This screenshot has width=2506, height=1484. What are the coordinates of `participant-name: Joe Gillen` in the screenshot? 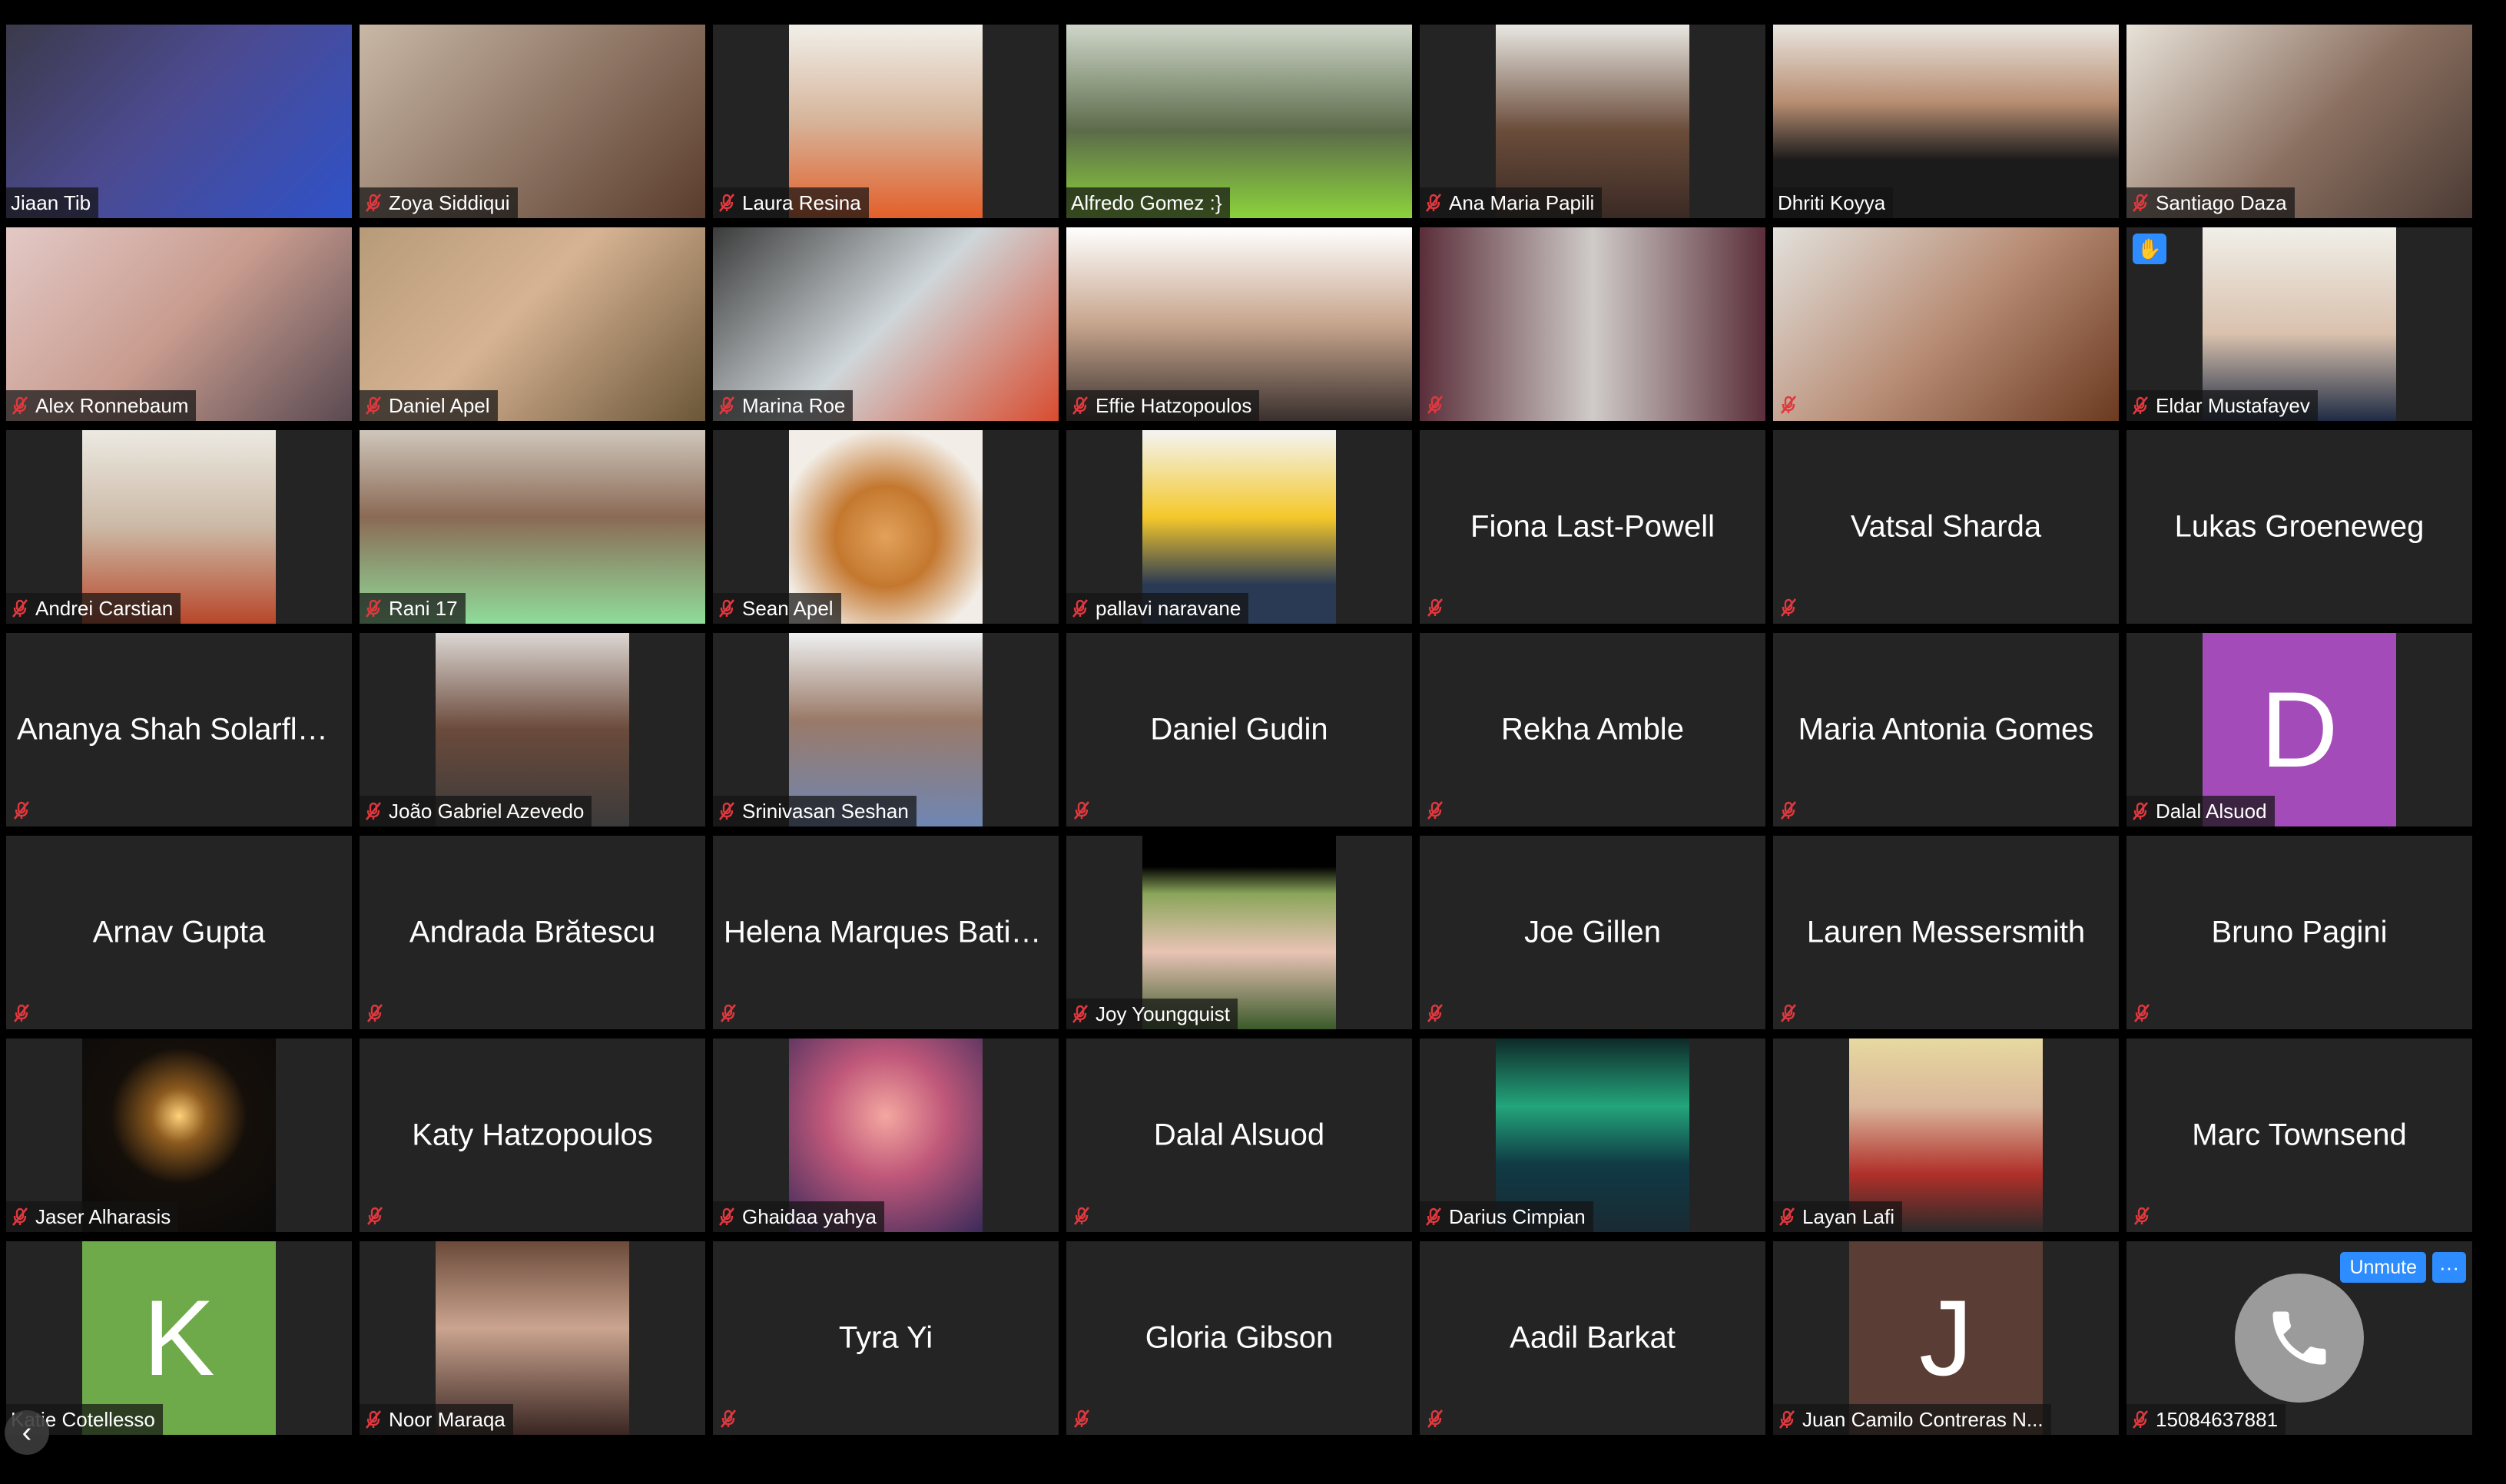 It's located at (1592, 932).